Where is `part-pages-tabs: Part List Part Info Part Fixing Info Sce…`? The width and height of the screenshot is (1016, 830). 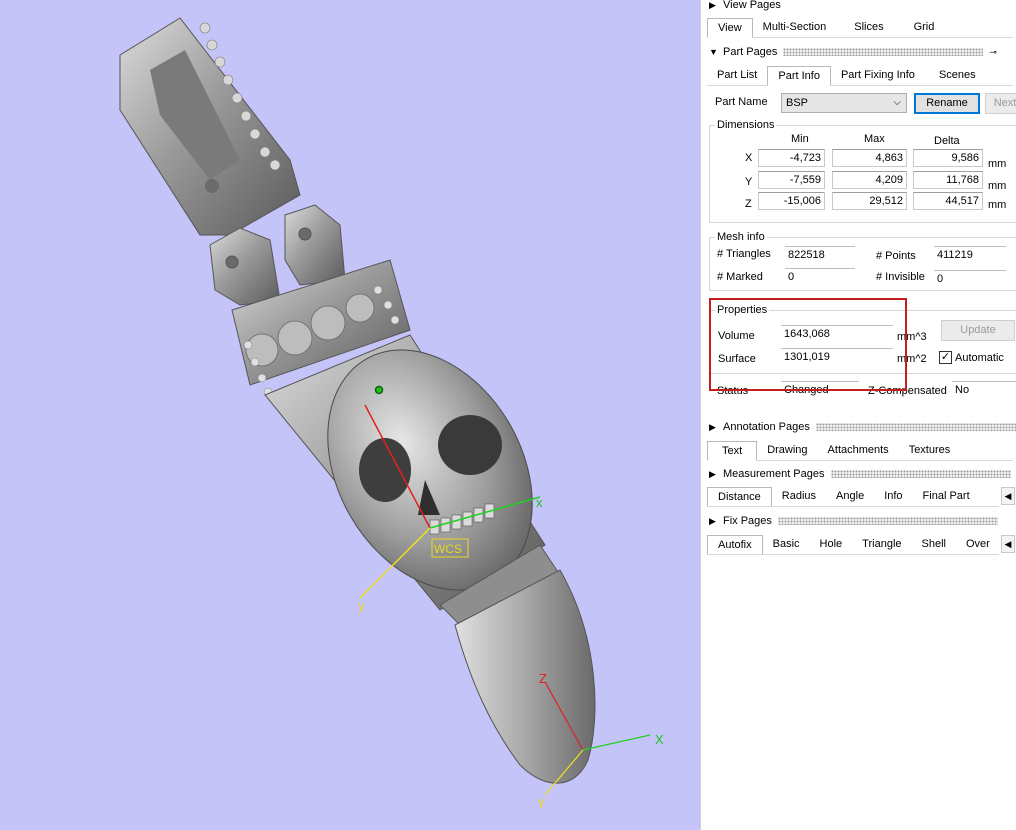
part-pages-tabs: Part List Part Info Part Fixing Info Sce… is located at coordinates (860, 76).